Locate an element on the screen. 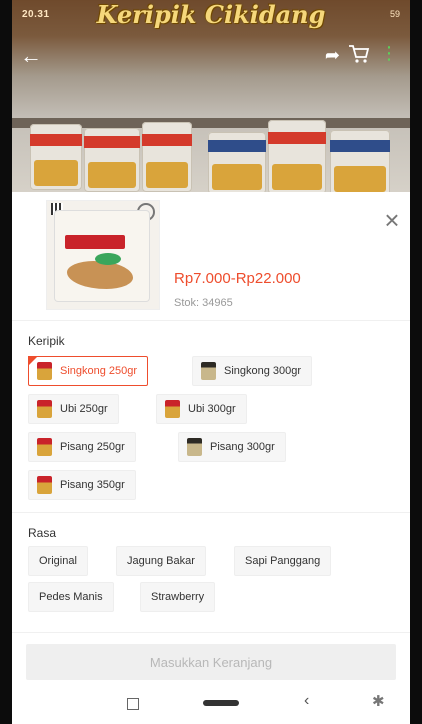 The width and height of the screenshot is (422, 724). add-to-cart-button: Masukkan Keranjang is located at coordinates (211, 662).